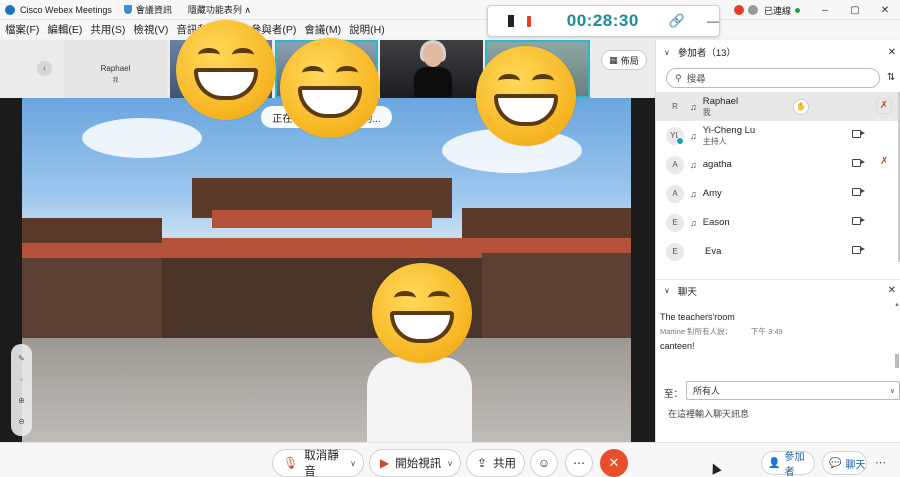  What do you see at coordinates (66, 9) in the screenshot?
I see `app-title: Cisco Webex Meetings` at bounding box center [66, 9].